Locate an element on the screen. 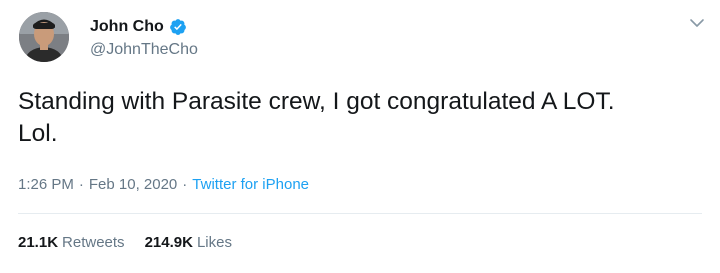  avatar is located at coordinates (44, 37).